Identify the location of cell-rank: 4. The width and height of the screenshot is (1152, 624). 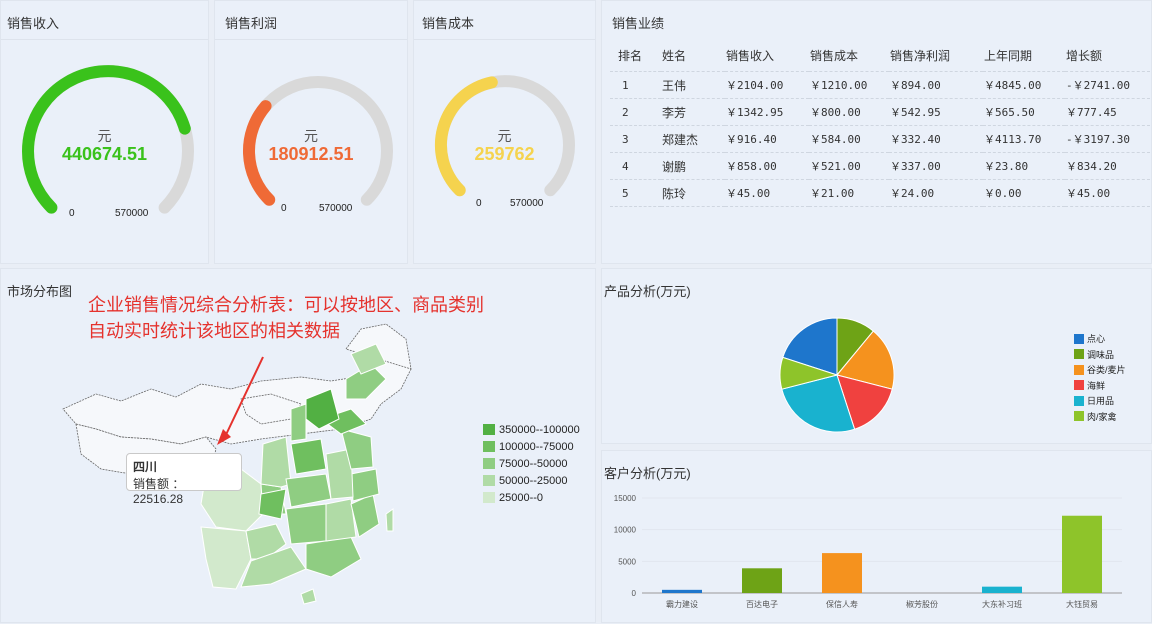
(635, 166).